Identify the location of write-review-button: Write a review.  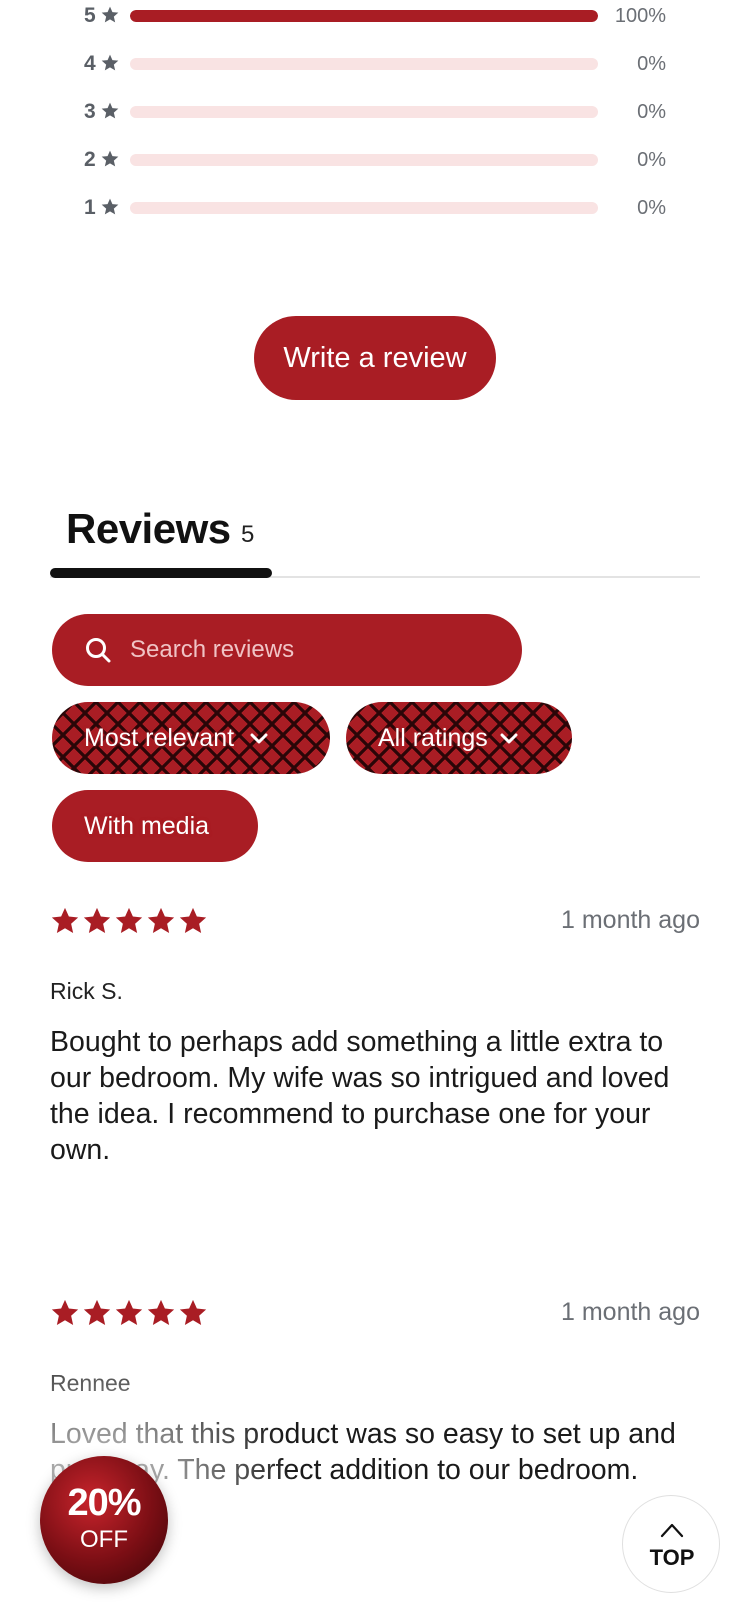
(375, 358).